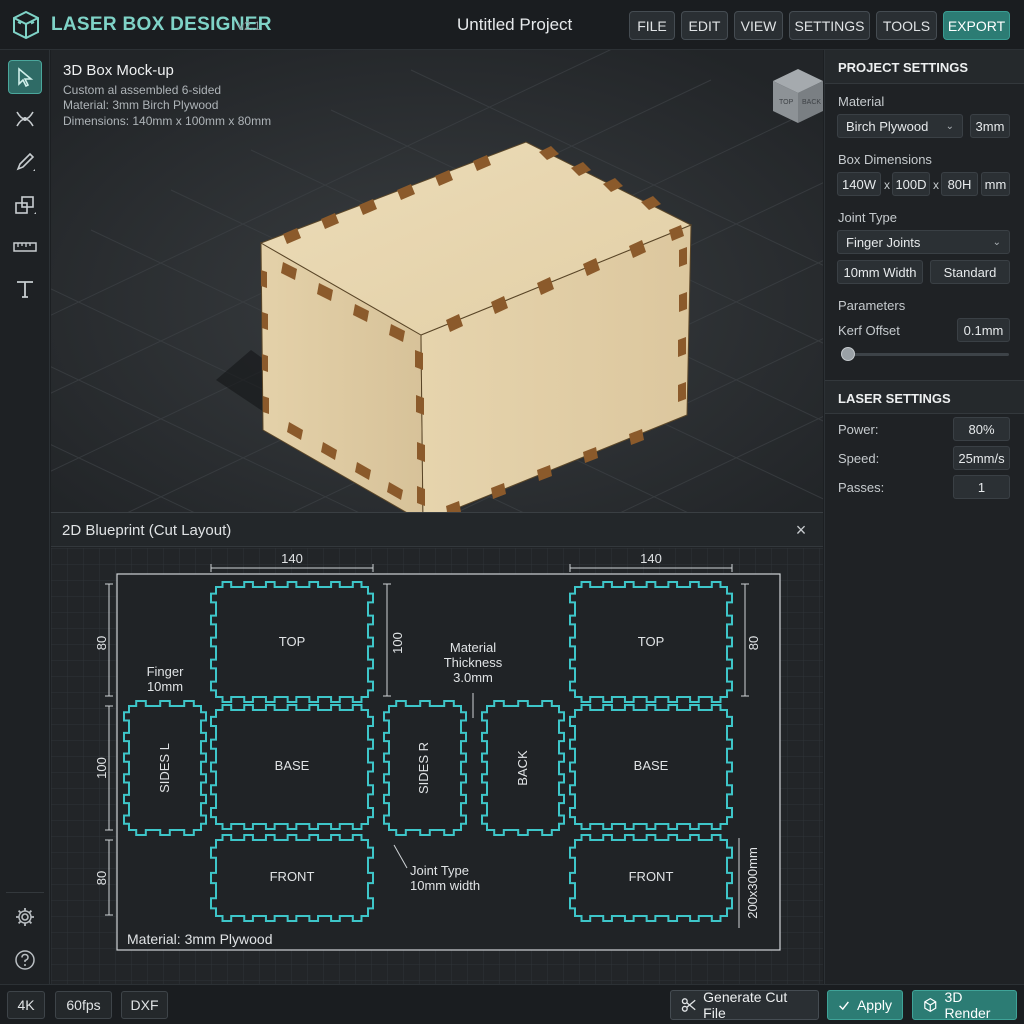 The height and width of the screenshot is (1024, 1024). Describe the element at coordinates (652, 25) in the screenshot. I see `file-menu-button: FILE` at that location.